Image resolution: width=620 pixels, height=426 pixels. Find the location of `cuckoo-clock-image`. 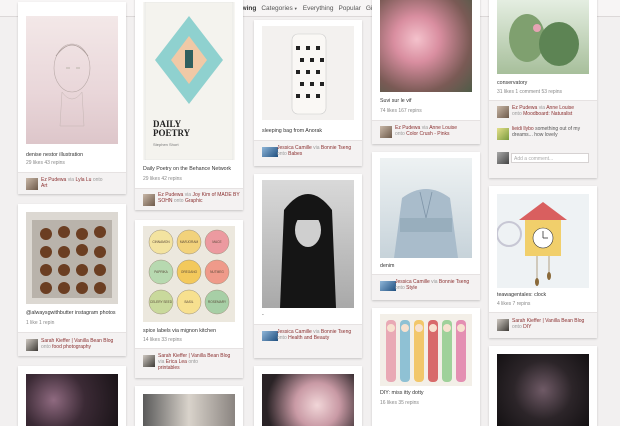

cuckoo-clock-image is located at coordinates (531, 244).